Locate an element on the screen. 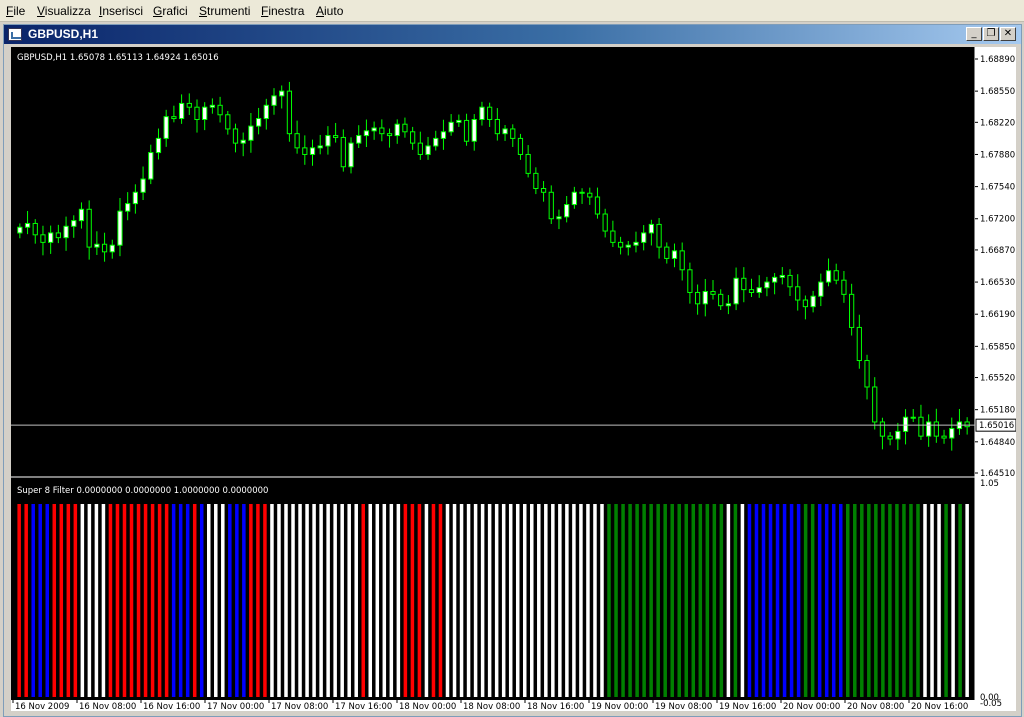 The image size is (1024, 717). menu-item-visualizza: Visualizza is located at coordinates (64, 11).